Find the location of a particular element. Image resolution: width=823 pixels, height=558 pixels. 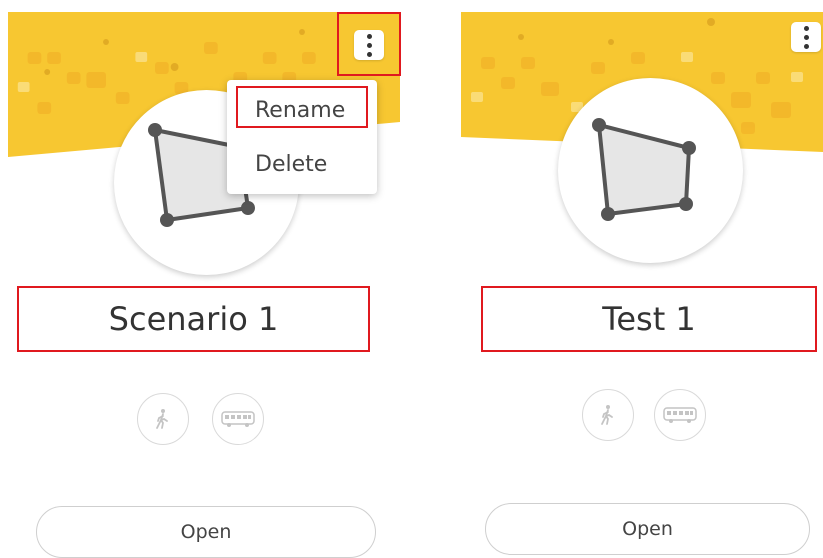

area-avatar is located at coordinates (650, 170).